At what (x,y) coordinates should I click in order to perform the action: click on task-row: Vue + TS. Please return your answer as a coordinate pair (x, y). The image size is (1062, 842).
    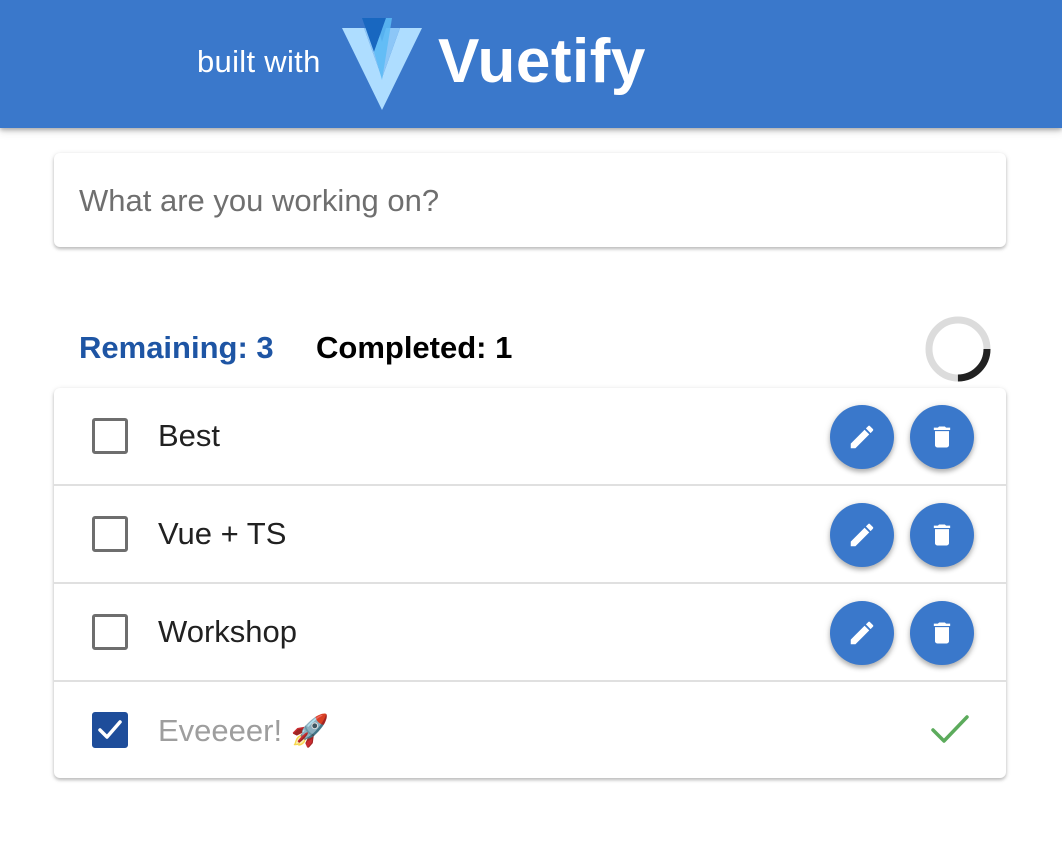
    Looking at the image, I should click on (530, 535).